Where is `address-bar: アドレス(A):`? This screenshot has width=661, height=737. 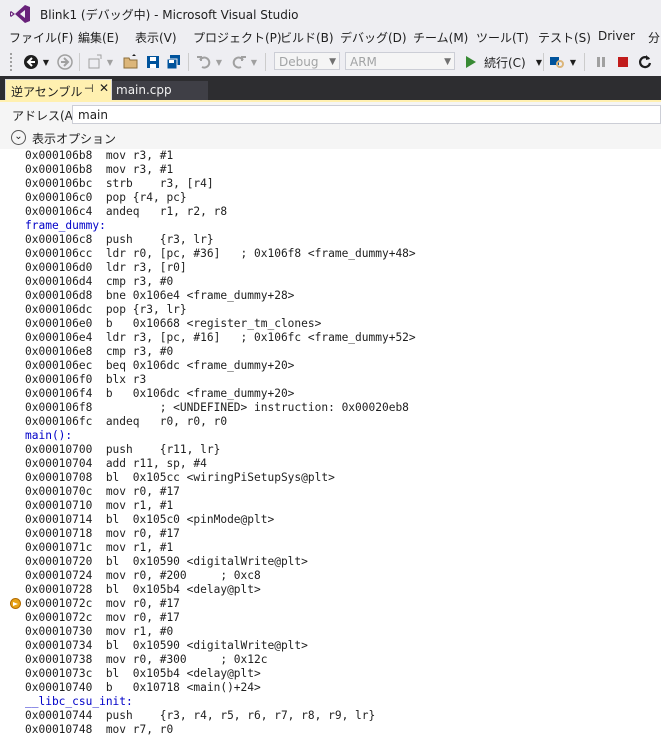 address-bar: アドレス(A): is located at coordinates (330, 114).